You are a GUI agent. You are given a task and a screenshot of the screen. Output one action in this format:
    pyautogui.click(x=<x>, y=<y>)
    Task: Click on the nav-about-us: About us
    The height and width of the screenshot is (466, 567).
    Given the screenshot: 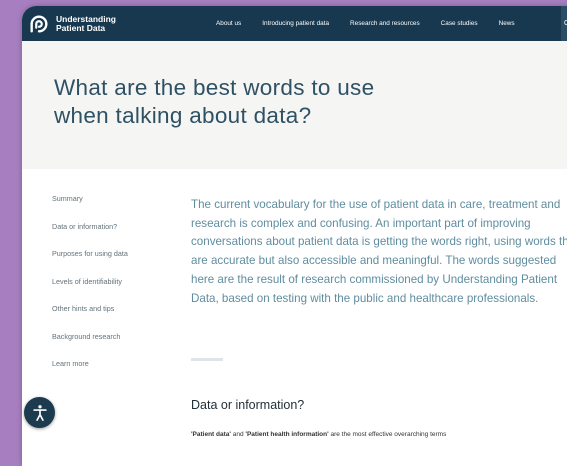 What is the action you would take?
    pyautogui.click(x=228, y=23)
    